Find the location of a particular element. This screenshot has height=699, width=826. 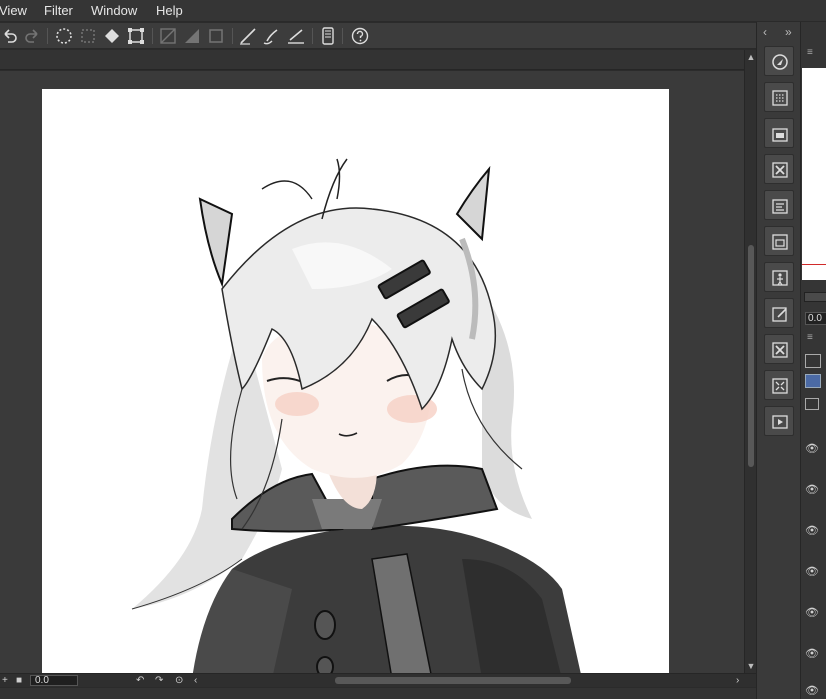

layer-search-button is located at coordinates (779, 205).